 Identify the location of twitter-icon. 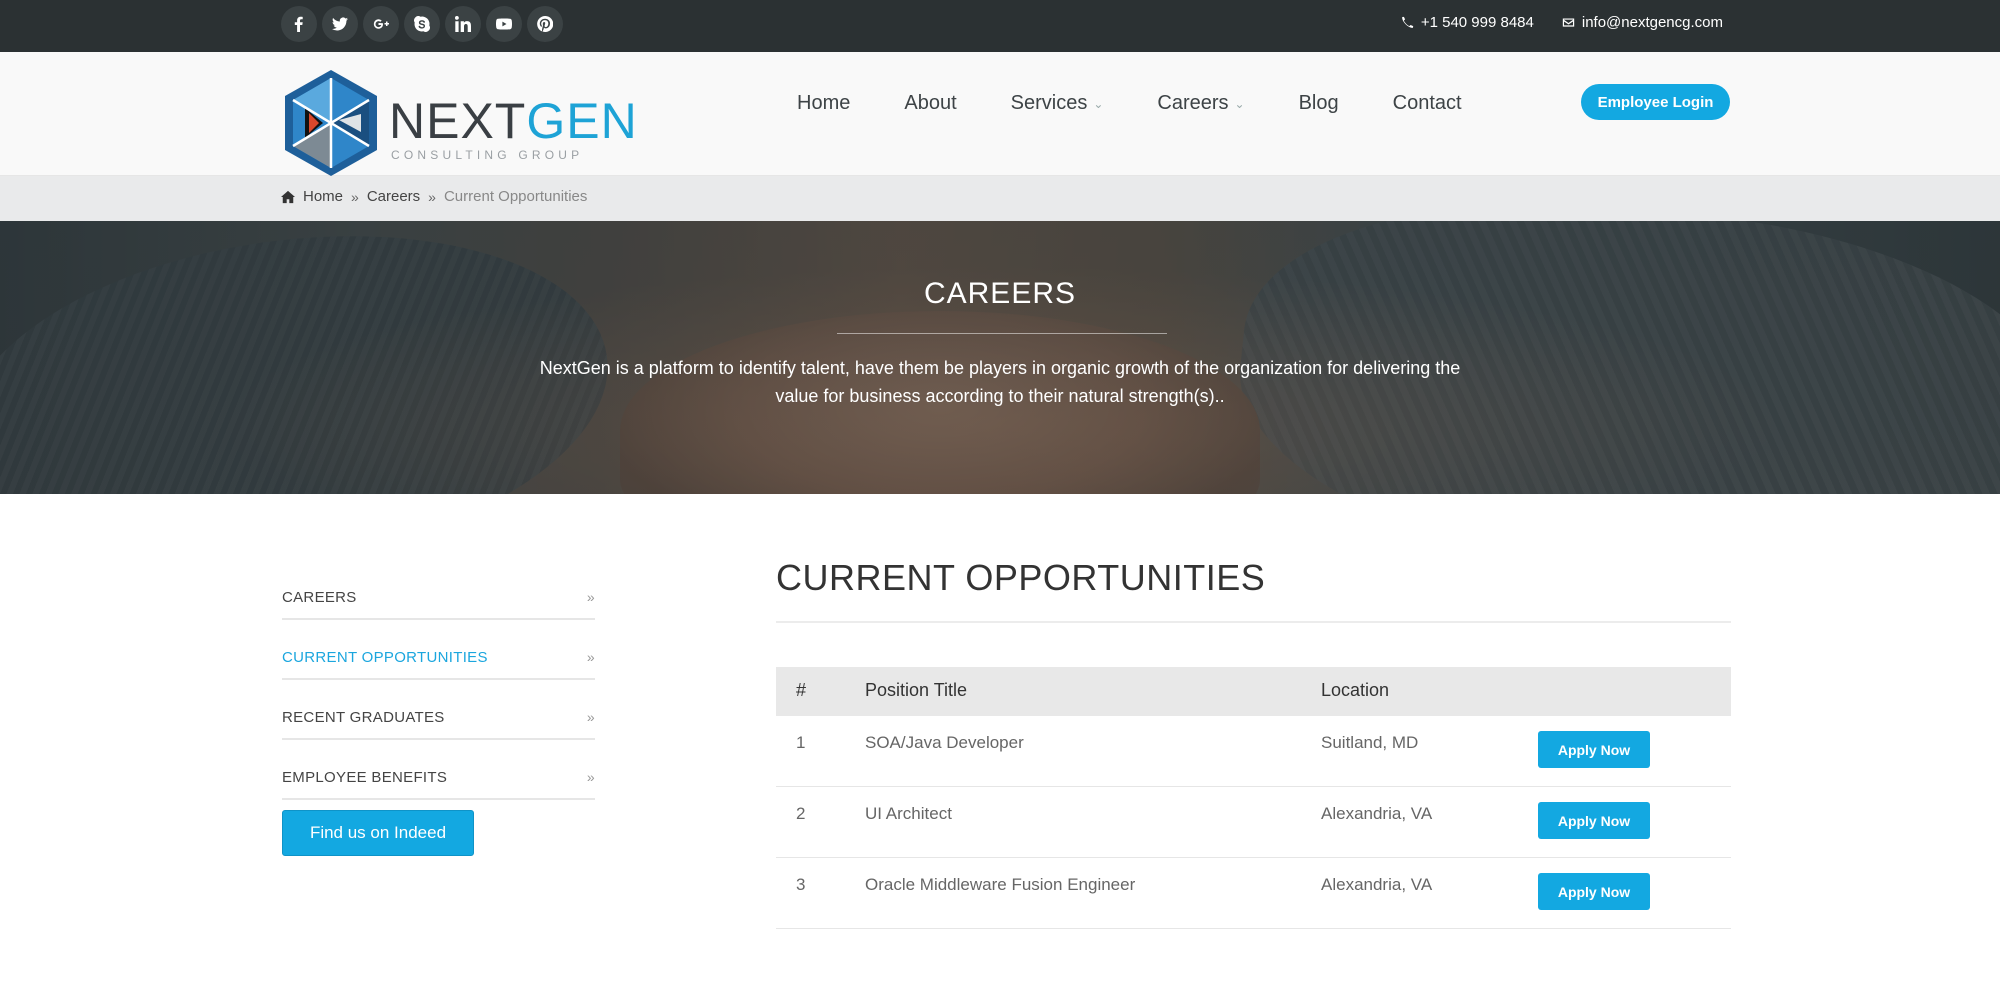
(340, 24).